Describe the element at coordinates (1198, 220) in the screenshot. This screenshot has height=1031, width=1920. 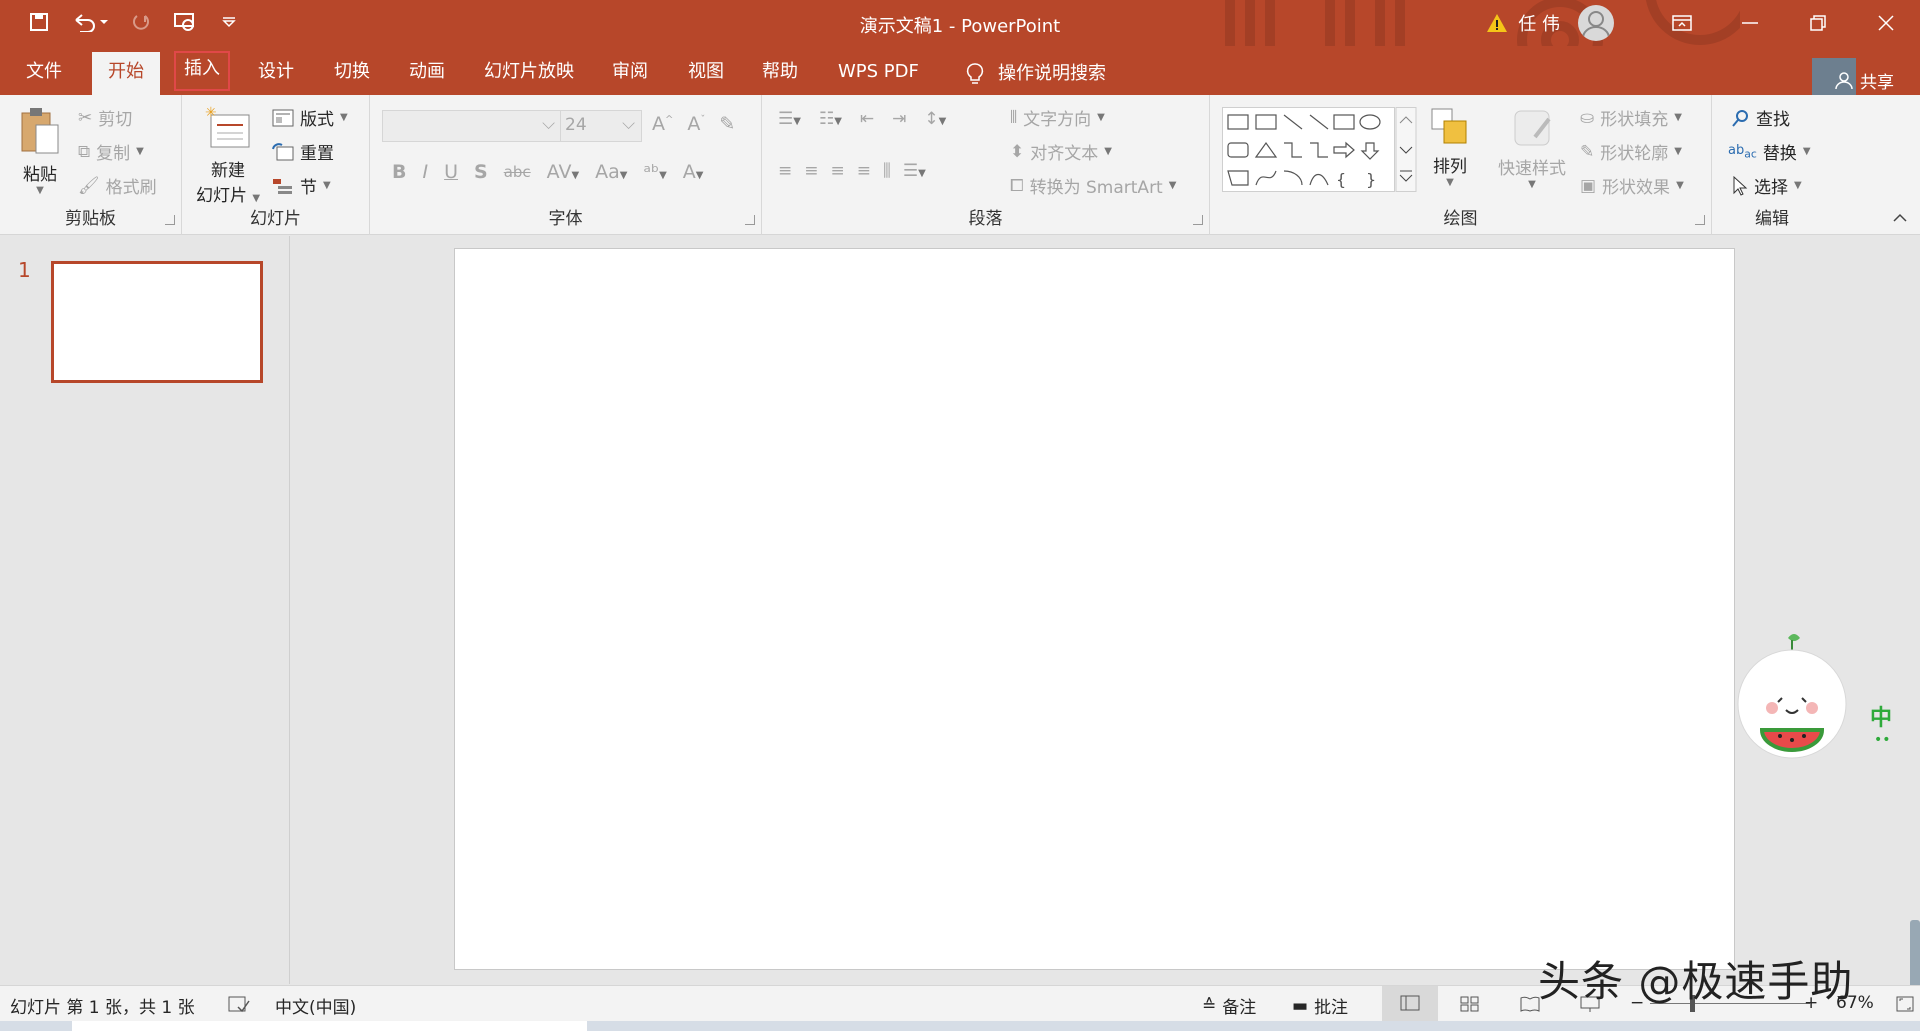
I see `paragraph-launcher-icon` at that location.